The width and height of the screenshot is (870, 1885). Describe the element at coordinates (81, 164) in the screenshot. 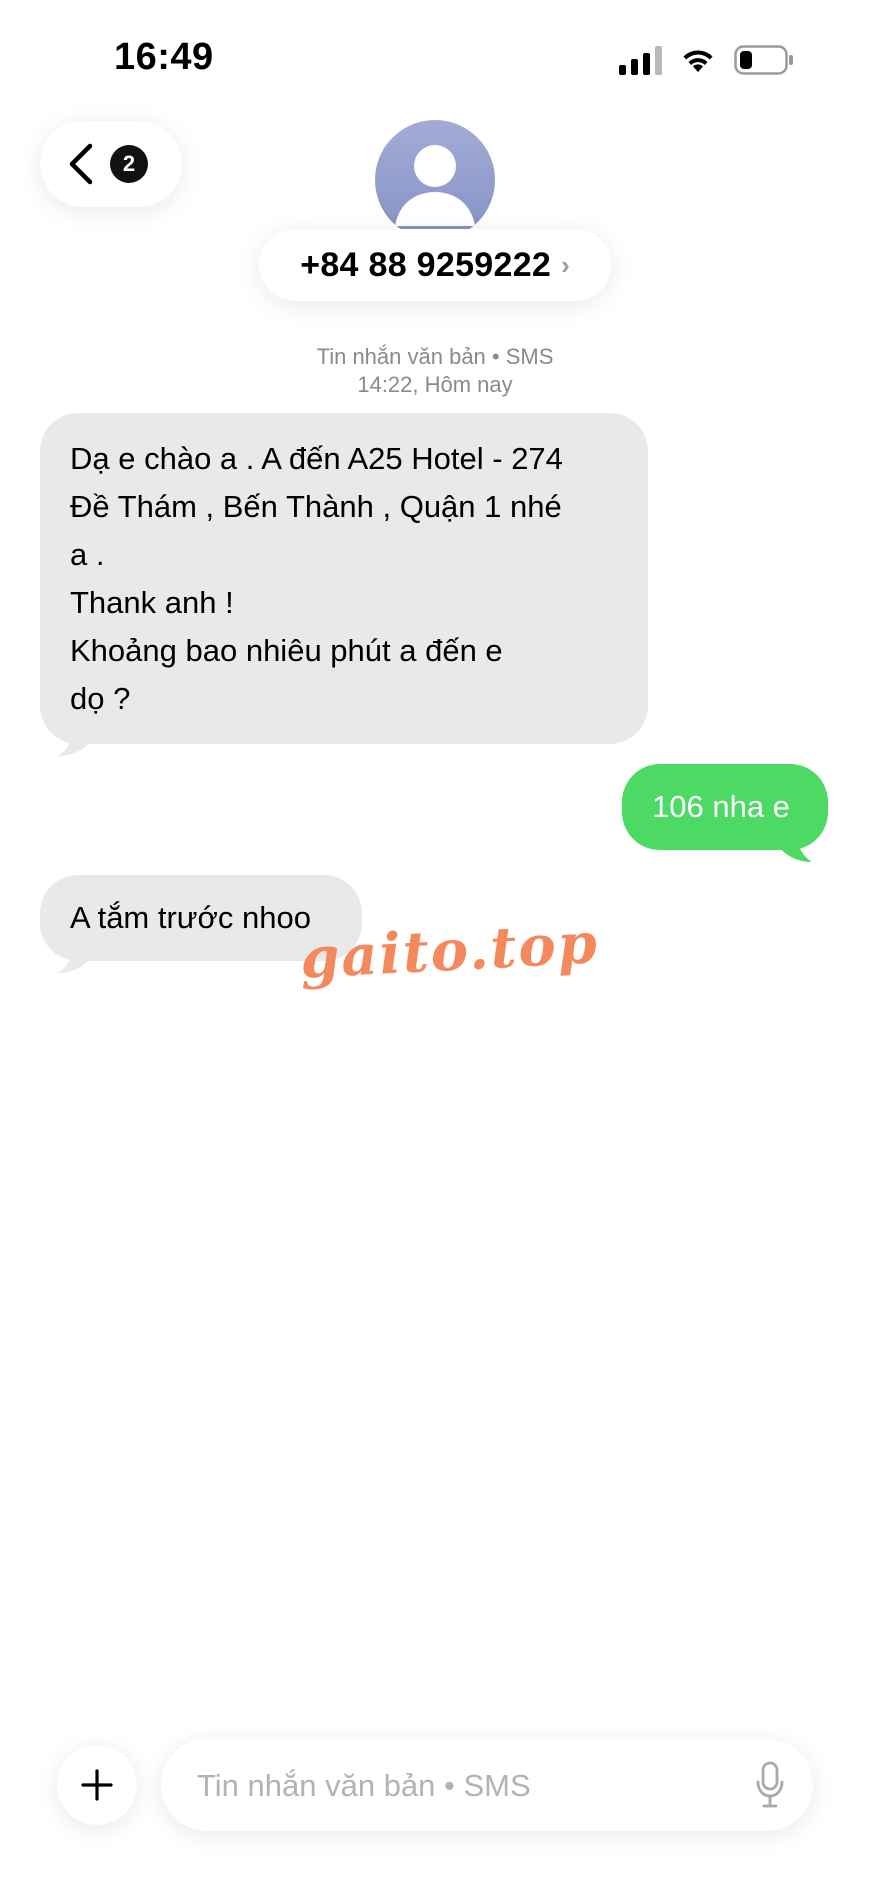

I see `chevron-left-icon` at that location.